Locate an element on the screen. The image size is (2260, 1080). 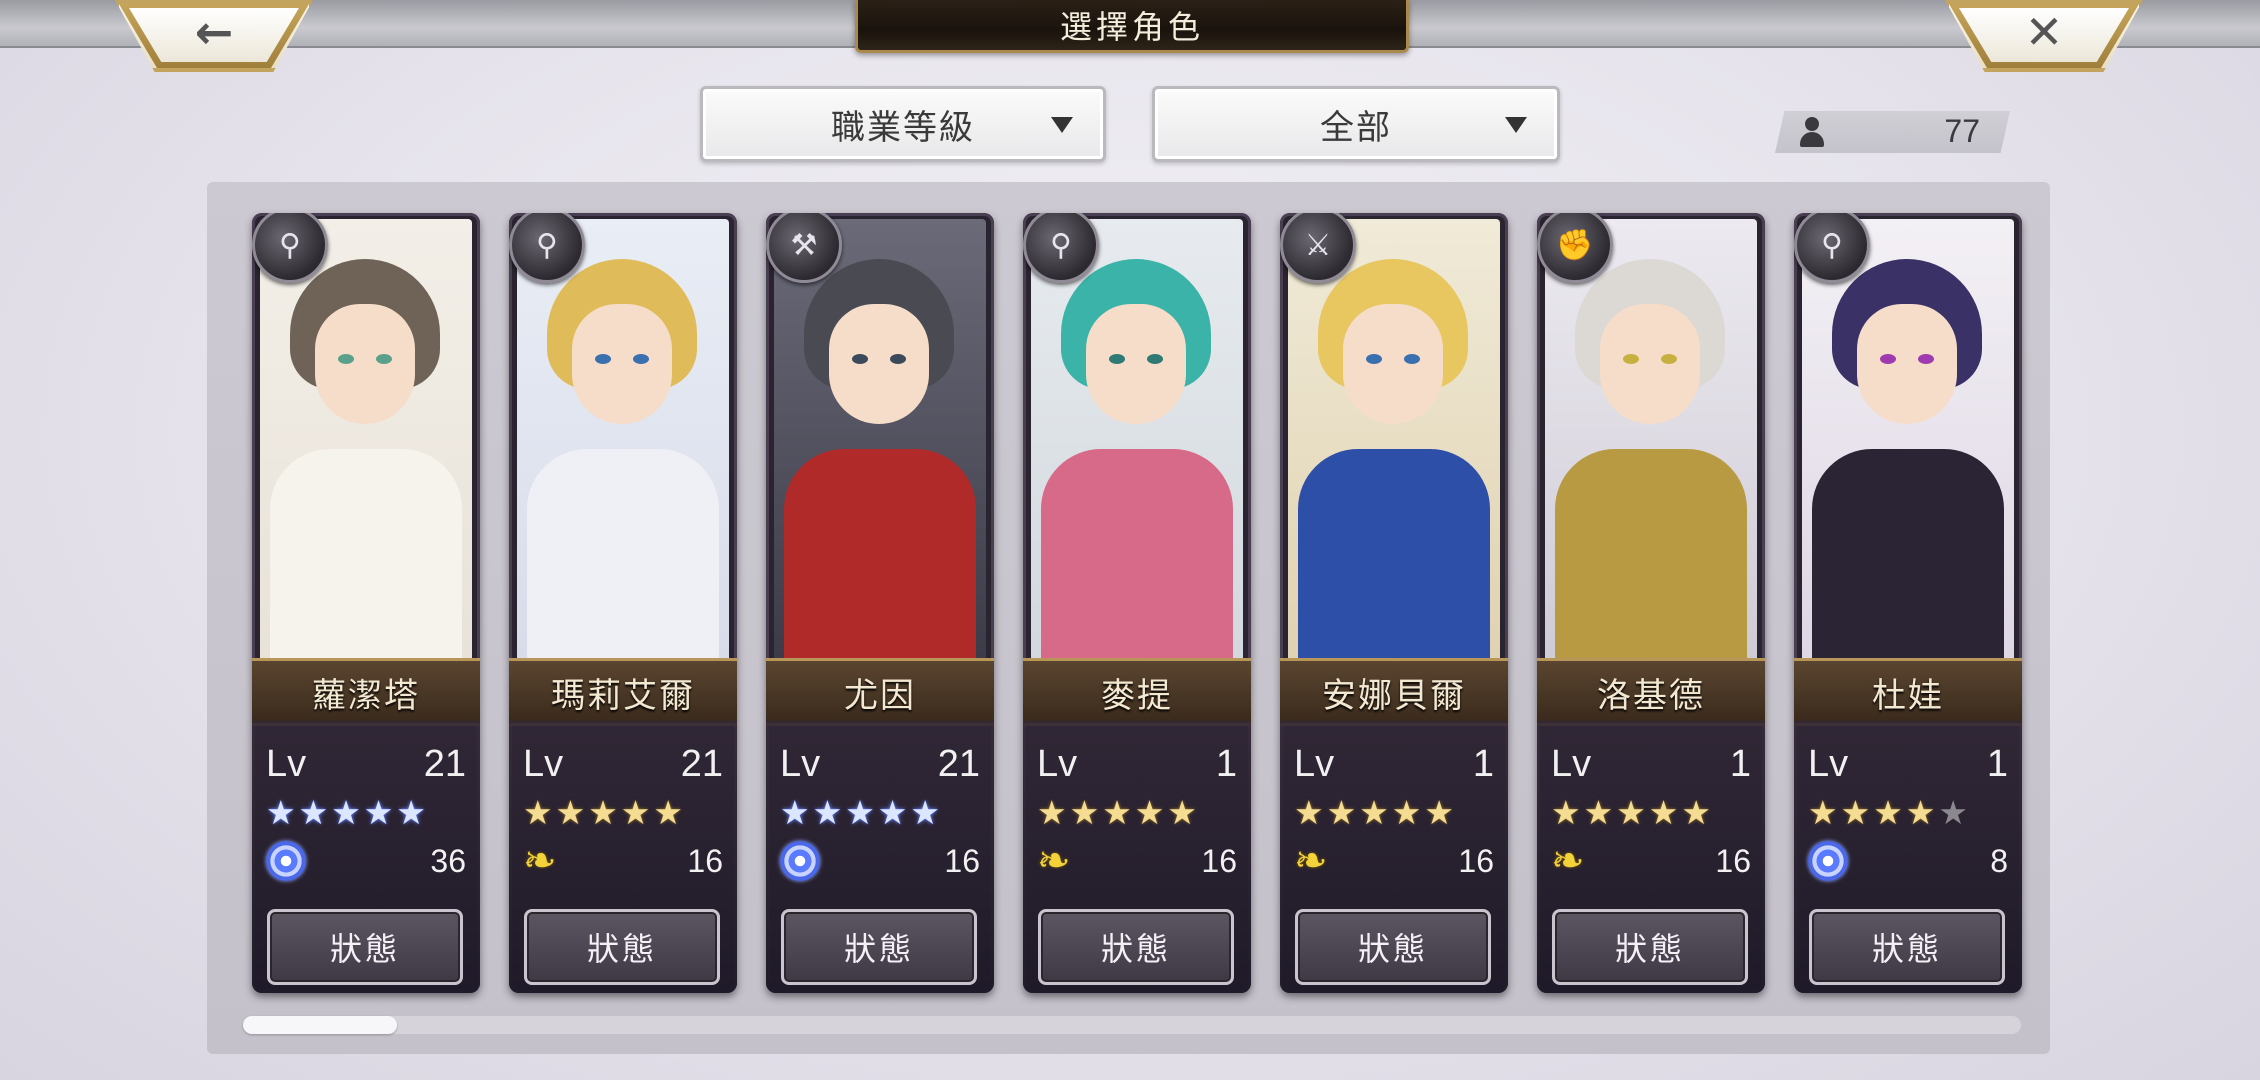
scrollbar-thumb is located at coordinates (320, 1025).